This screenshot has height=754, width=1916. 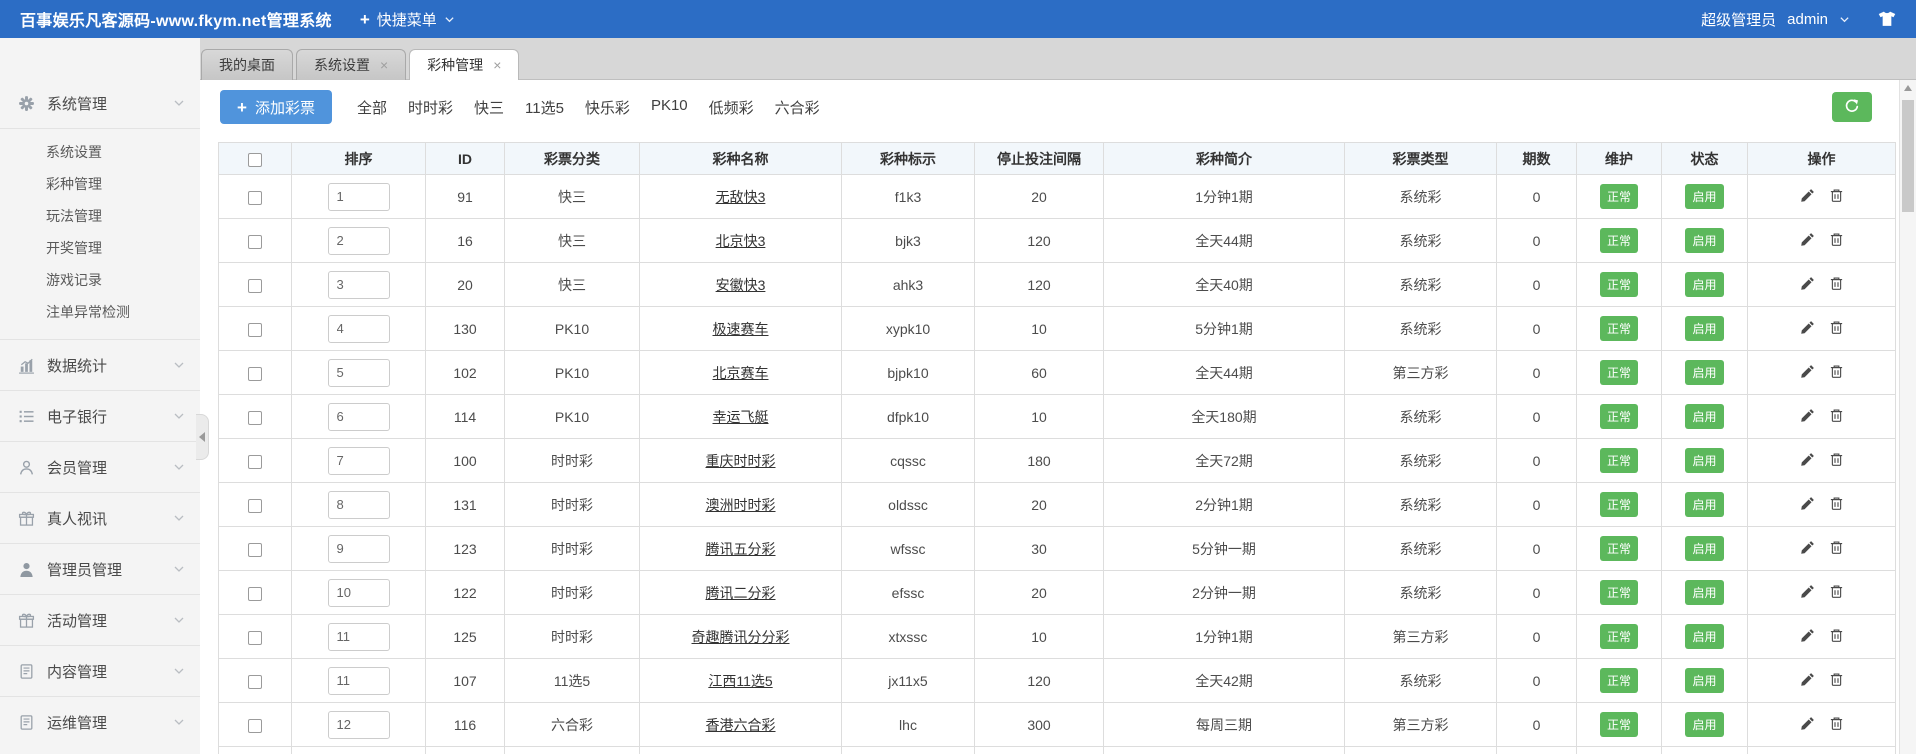 I want to click on lottery-name-link: 北京快3, so click(x=741, y=241).